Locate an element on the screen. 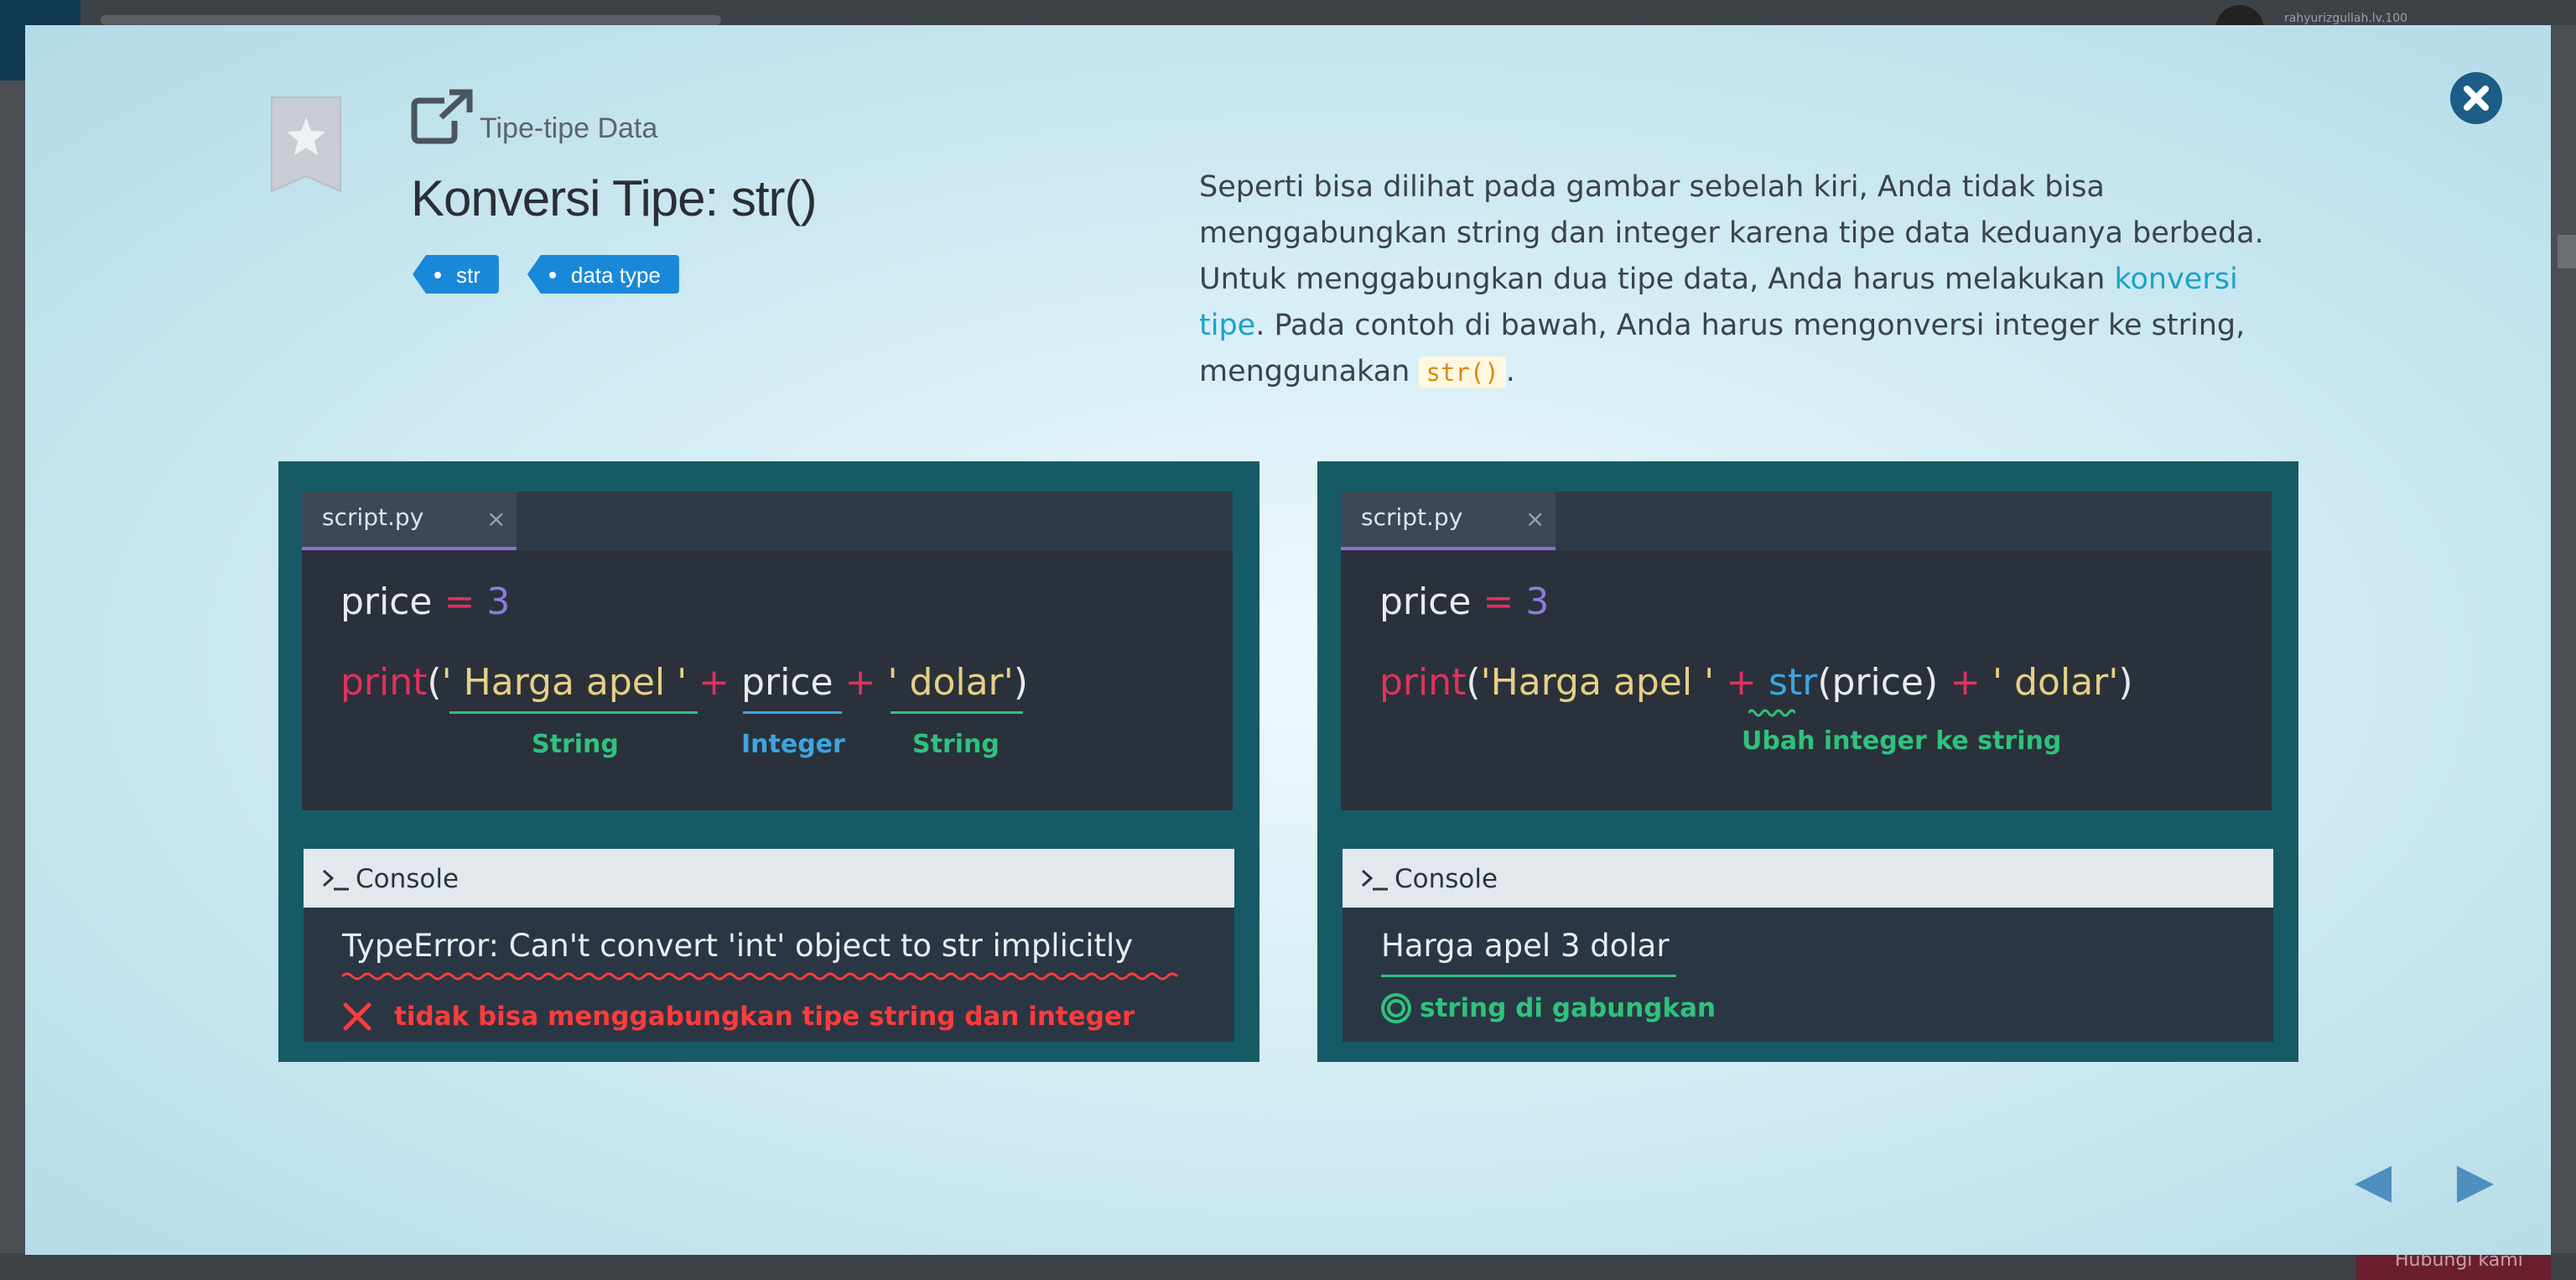 This screenshot has height=1280, width=2576. success-underline is located at coordinates (1528, 976).